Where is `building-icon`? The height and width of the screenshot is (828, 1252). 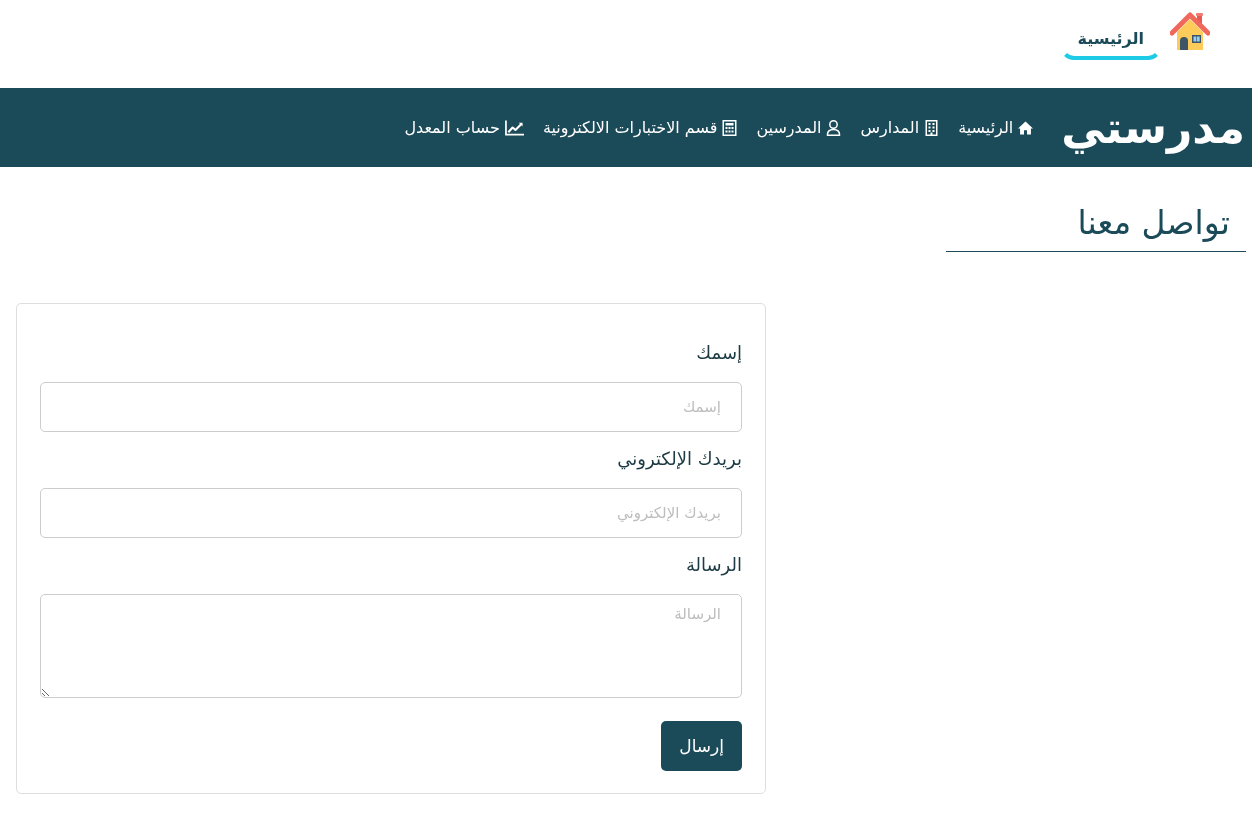
building-icon is located at coordinates (932, 127).